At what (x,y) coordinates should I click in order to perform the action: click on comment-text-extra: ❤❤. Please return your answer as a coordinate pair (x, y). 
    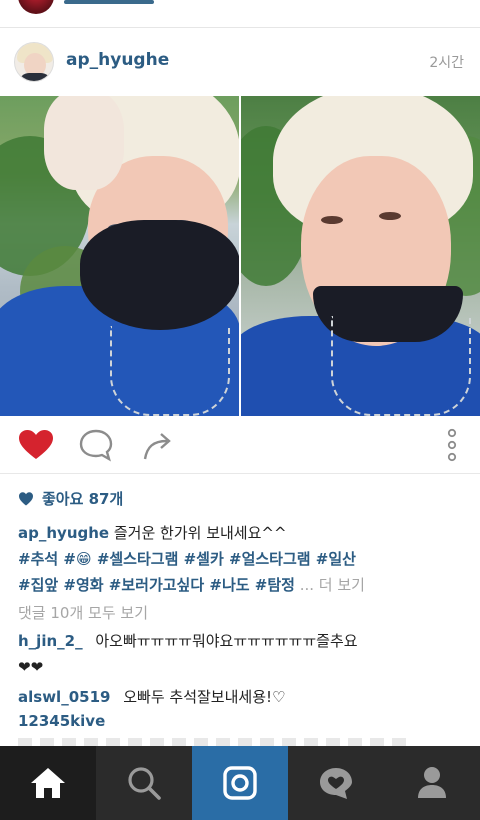
    Looking at the image, I should click on (31, 667).